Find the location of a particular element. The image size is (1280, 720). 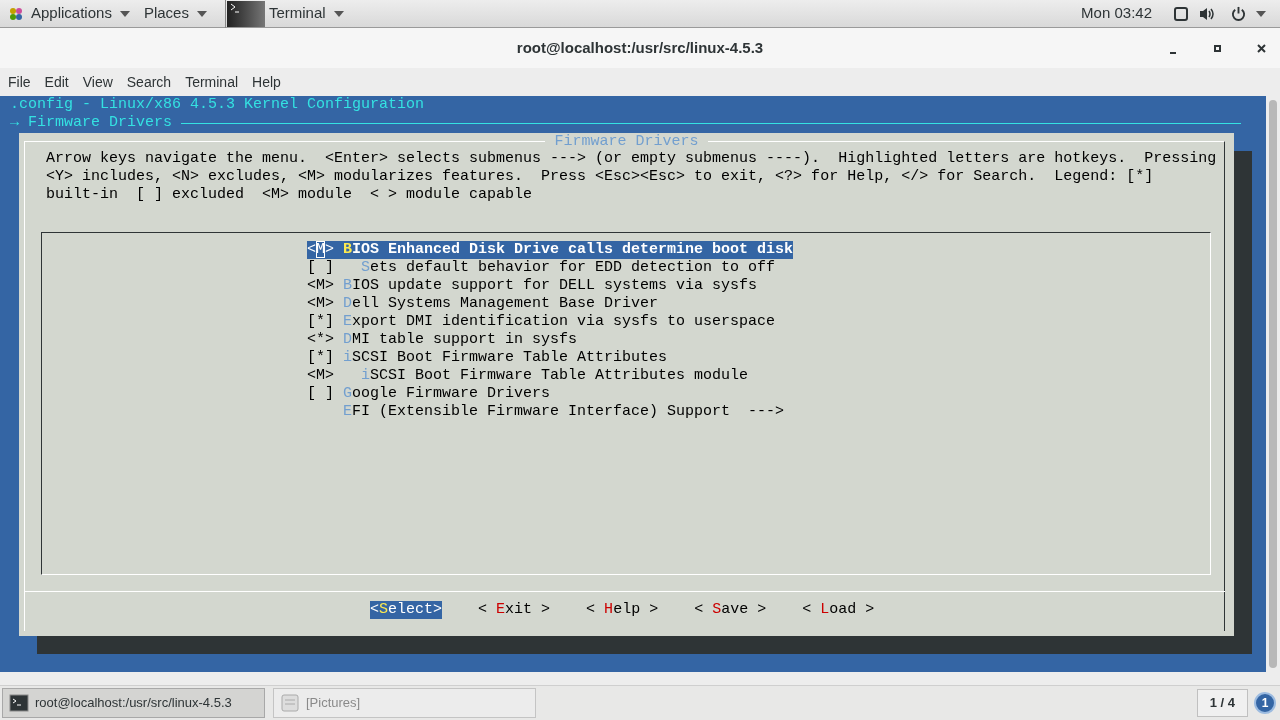

menu-item: [*] iSCSI Boot Firmware Table Attributes is located at coordinates (487, 358).